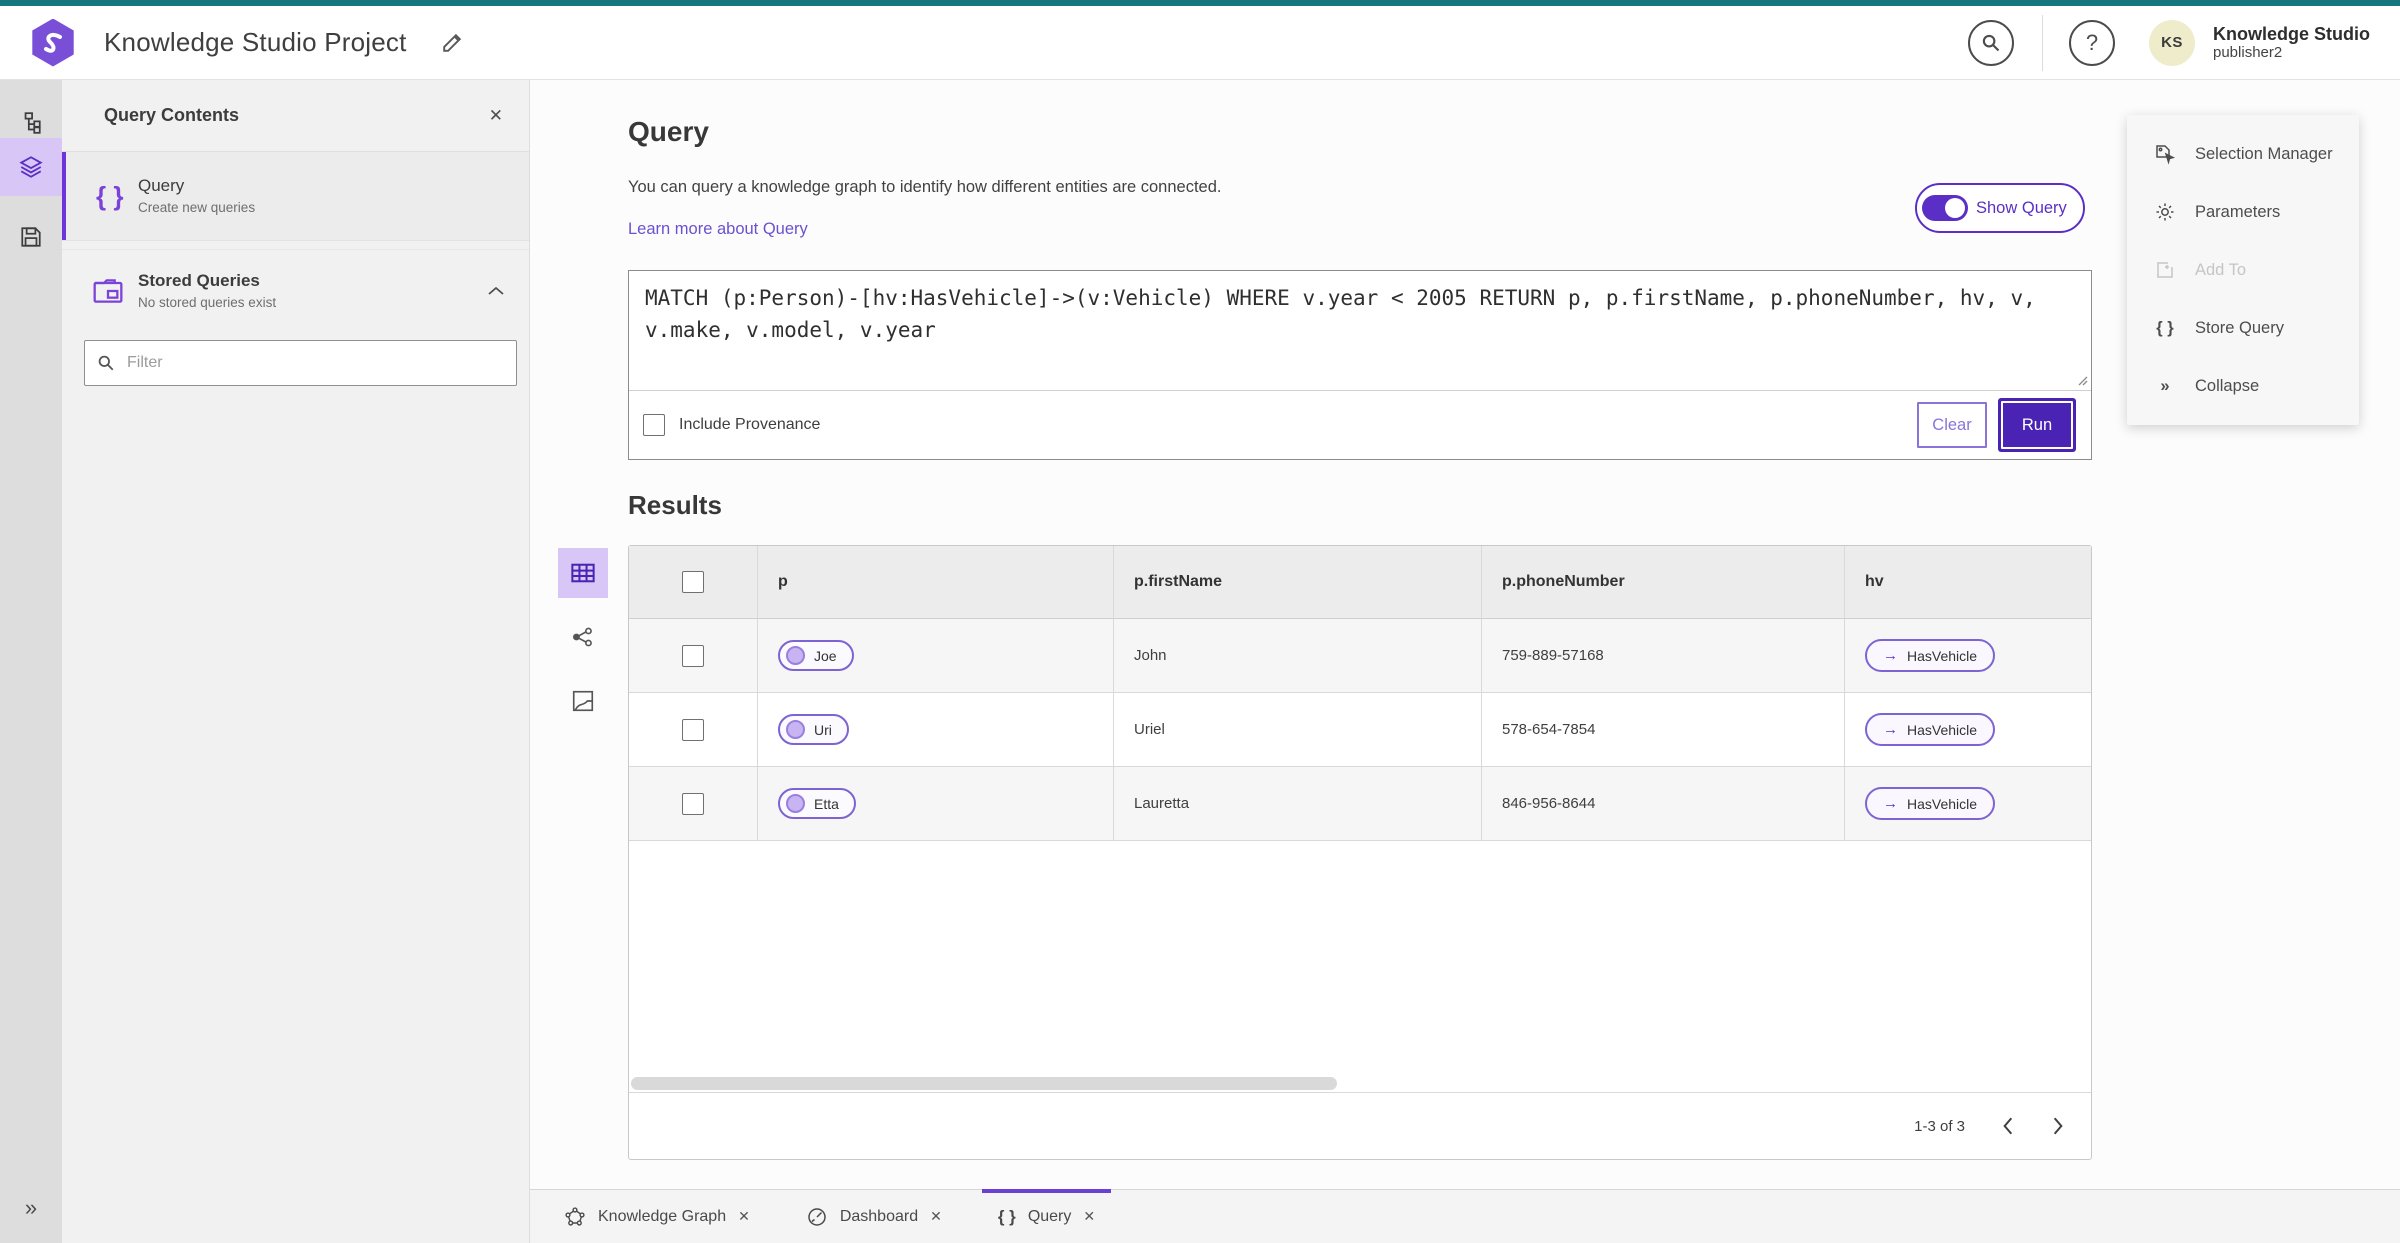  I want to click on select-all-checkbox, so click(693, 582).